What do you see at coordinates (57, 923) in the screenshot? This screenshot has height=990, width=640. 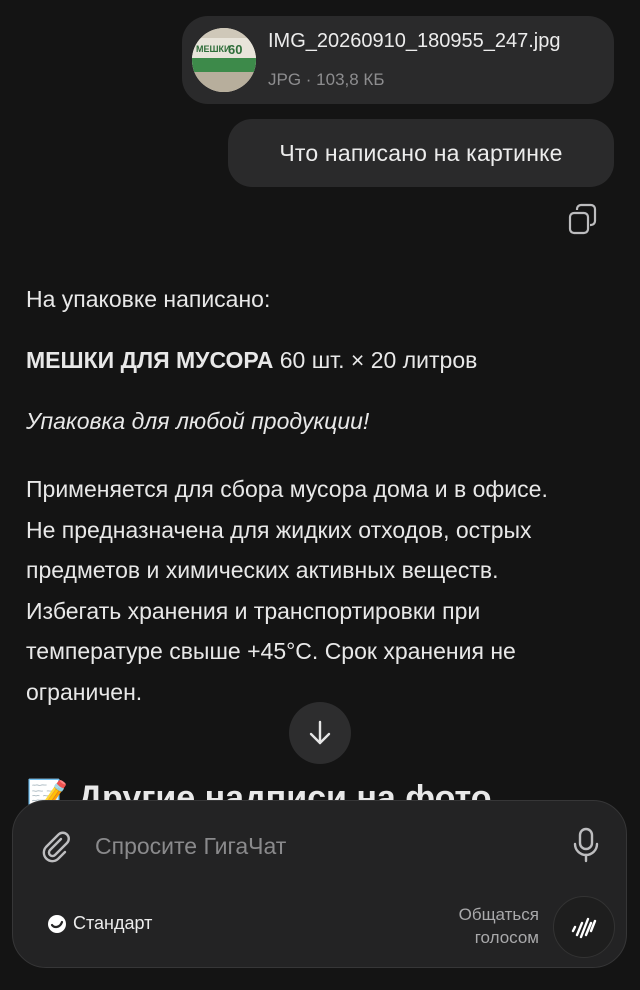 I see `sber-logo-icon` at bounding box center [57, 923].